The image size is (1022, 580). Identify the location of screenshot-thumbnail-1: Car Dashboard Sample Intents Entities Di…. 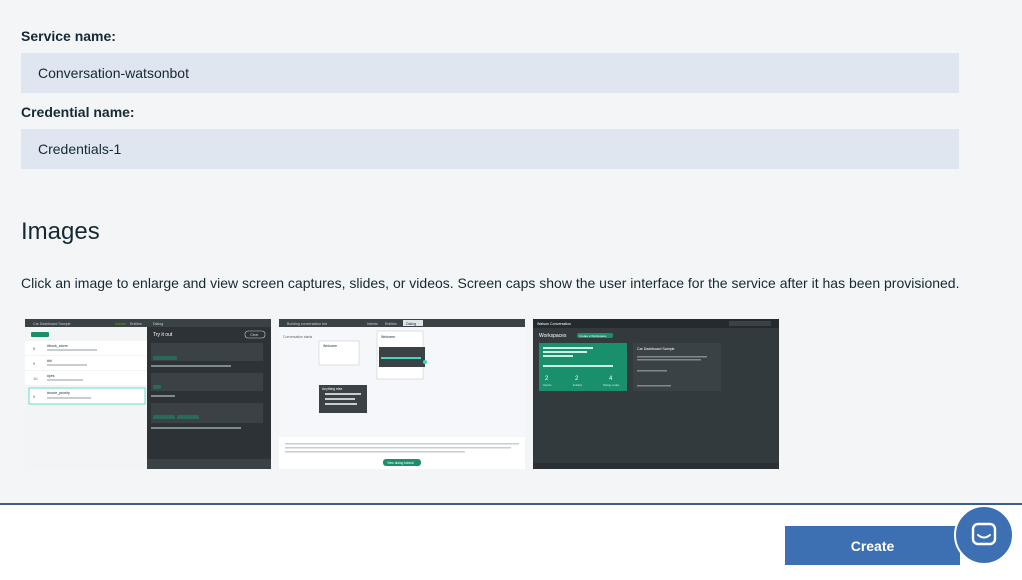
(148, 394).